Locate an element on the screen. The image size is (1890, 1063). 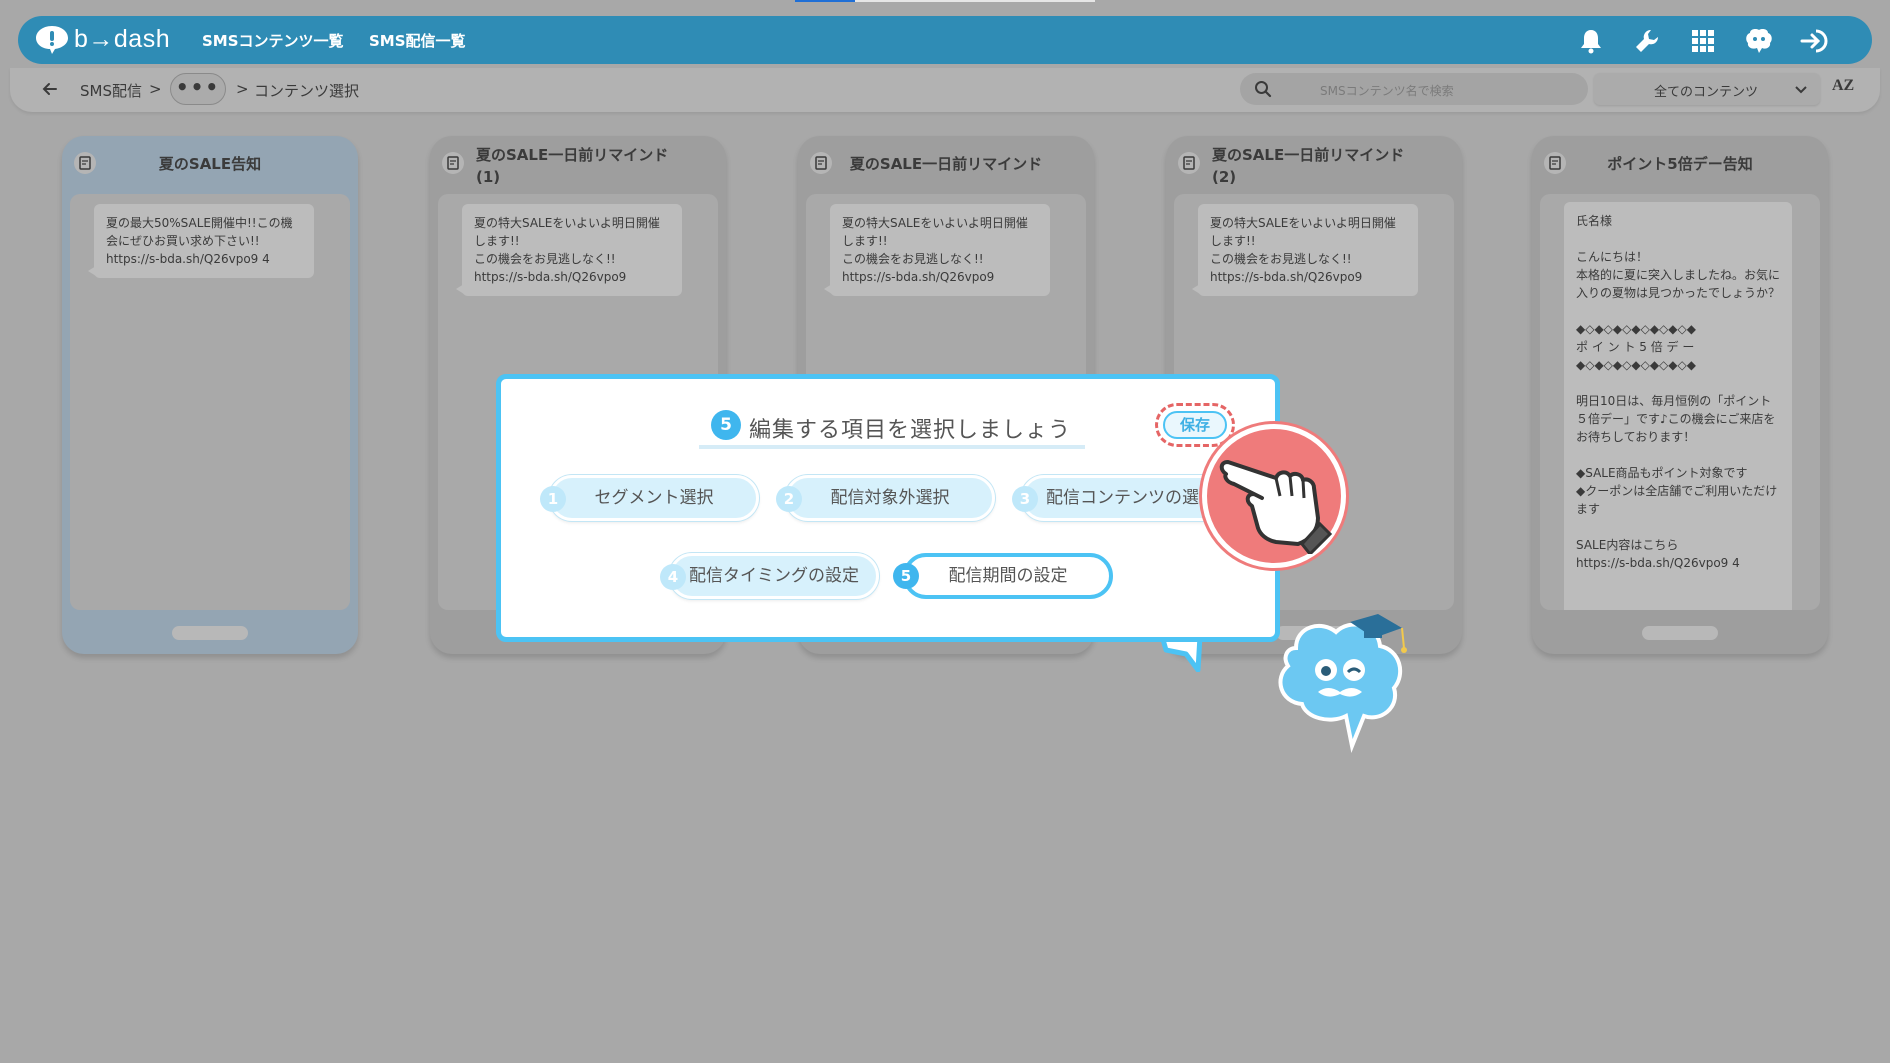
option-number: 5 is located at coordinates (906, 576).